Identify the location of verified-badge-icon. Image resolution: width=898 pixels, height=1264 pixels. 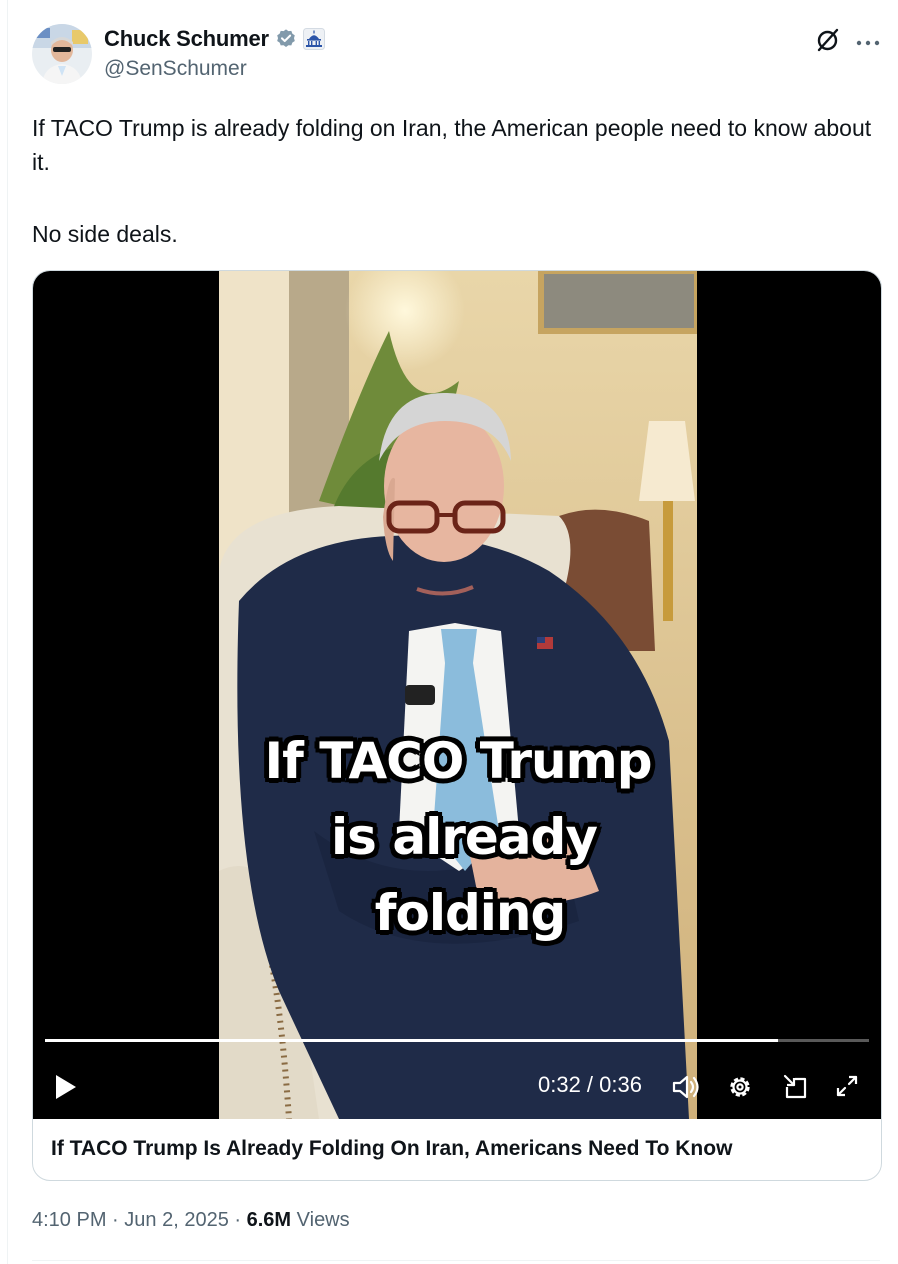
(286, 39).